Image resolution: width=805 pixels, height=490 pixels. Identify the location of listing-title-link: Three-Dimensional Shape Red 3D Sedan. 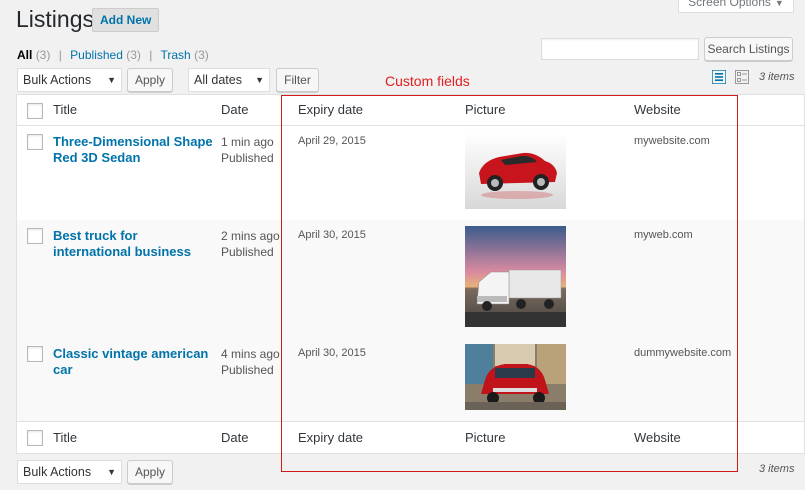
(133, 150).